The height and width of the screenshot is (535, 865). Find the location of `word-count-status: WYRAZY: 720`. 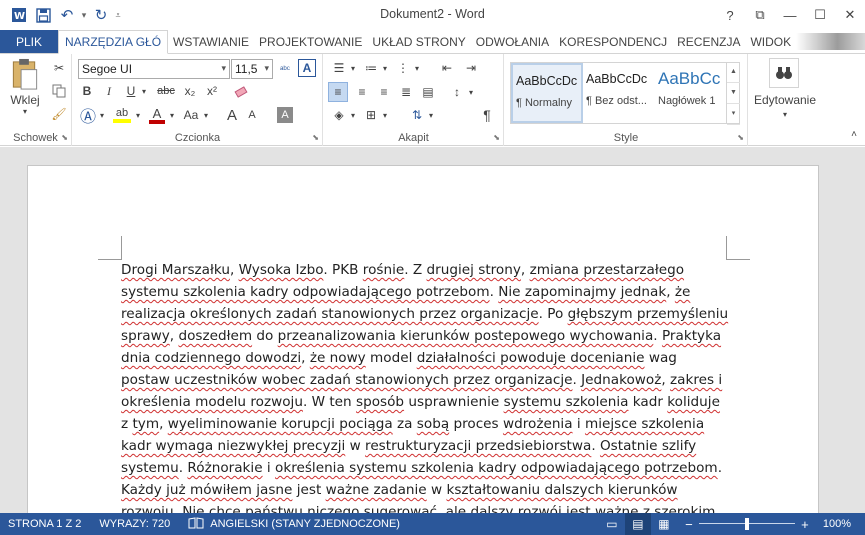

word-count-status: WYRAZY: 720 is located at coordinates (133, 524).